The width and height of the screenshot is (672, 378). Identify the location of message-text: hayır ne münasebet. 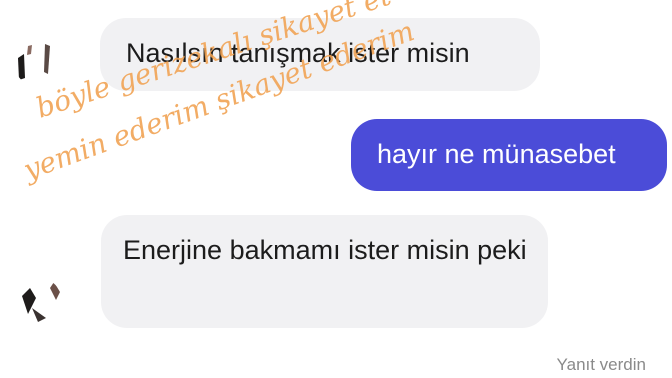
(496, 154).